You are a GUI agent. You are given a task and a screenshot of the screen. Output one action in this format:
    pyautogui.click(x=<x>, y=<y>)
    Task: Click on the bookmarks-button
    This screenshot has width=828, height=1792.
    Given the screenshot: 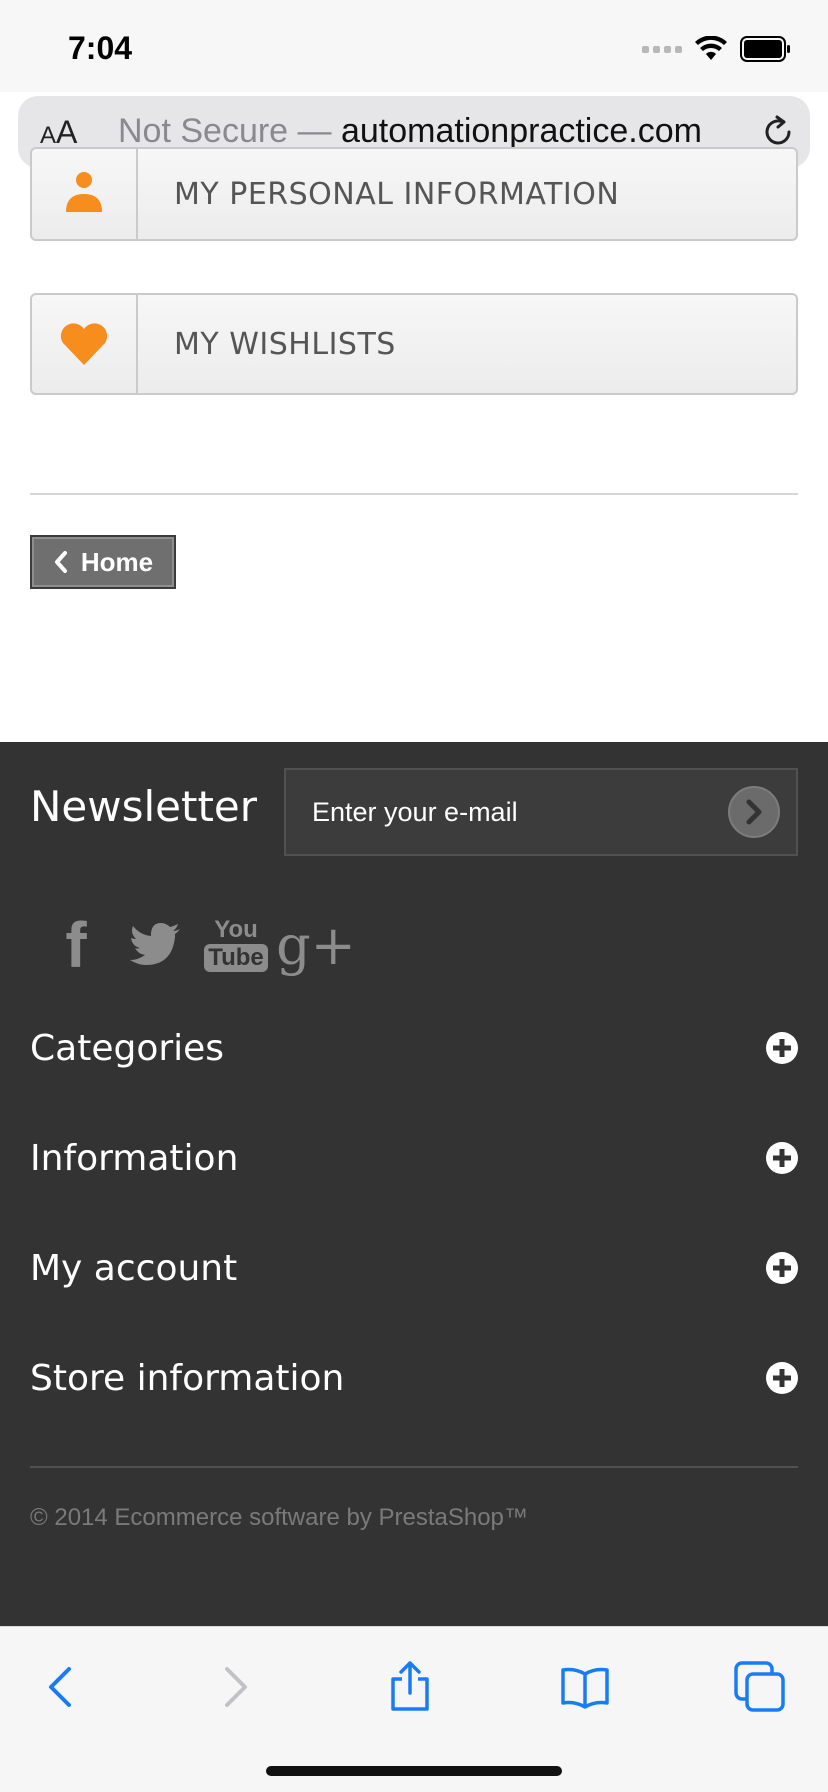 What is the action you would take?
    pyautogui.click(x=585, y=1687)
    